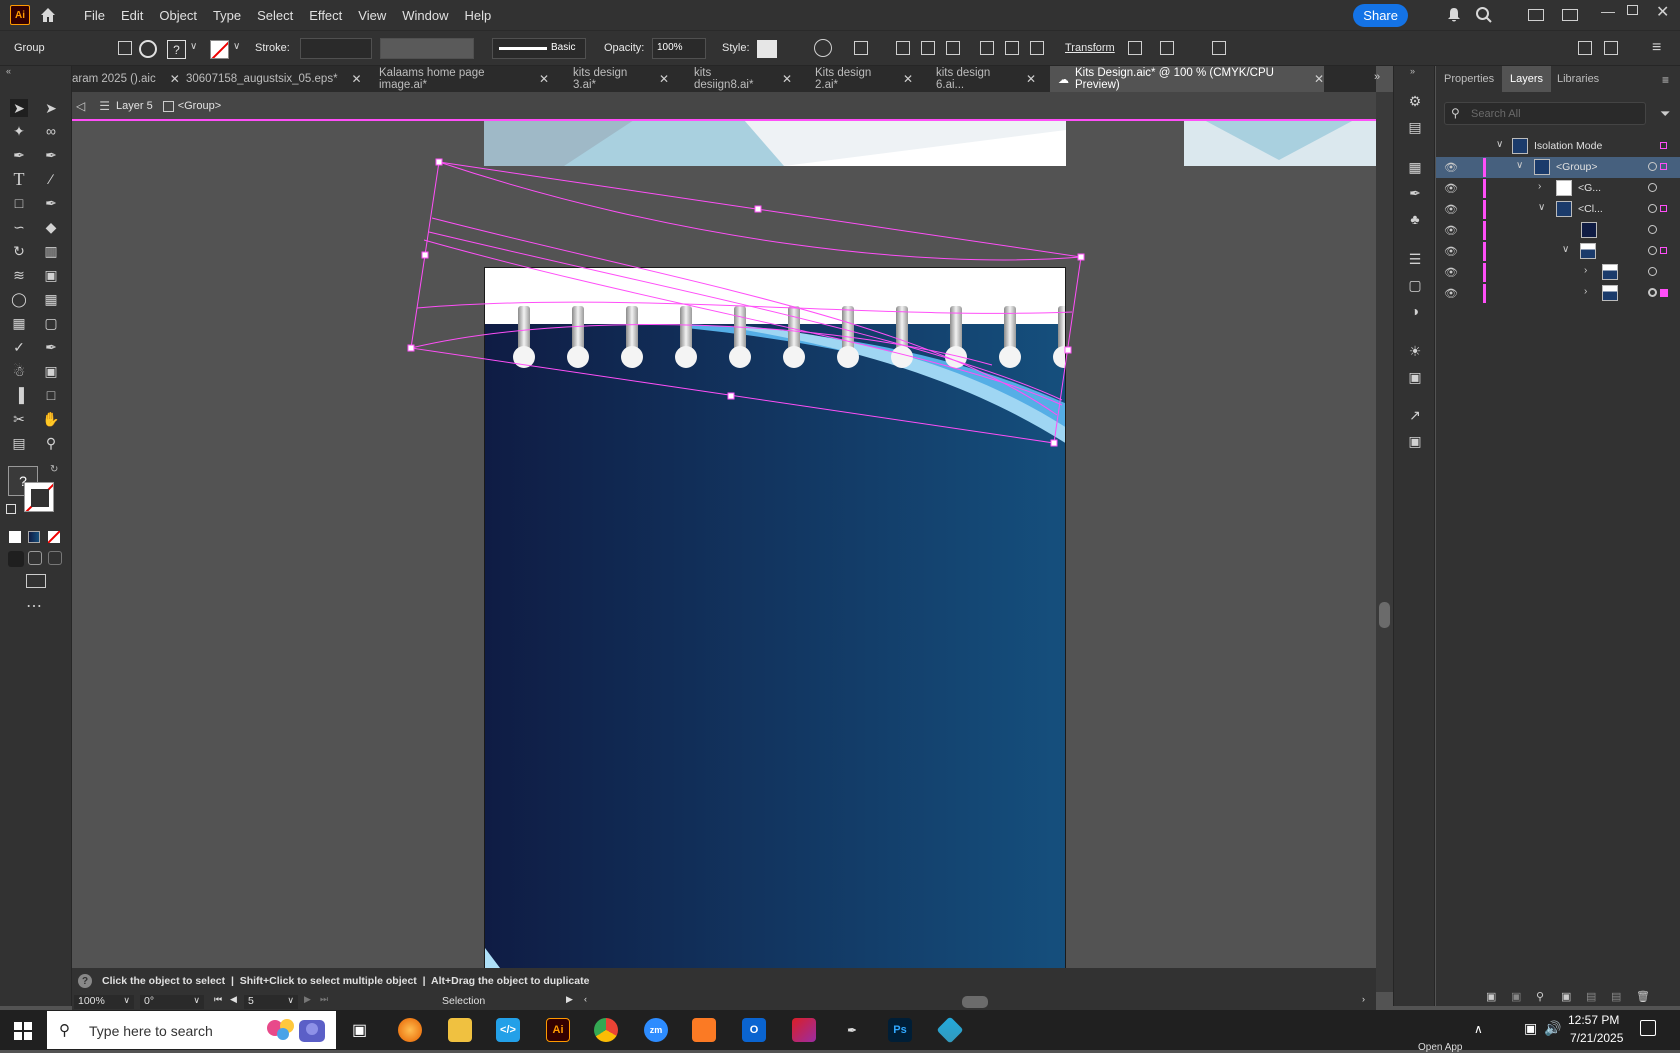  What do you see at coordinates (39, 497) in the screenshot?
I see `stroke-color-swatch` at bounding box center [39, 497].